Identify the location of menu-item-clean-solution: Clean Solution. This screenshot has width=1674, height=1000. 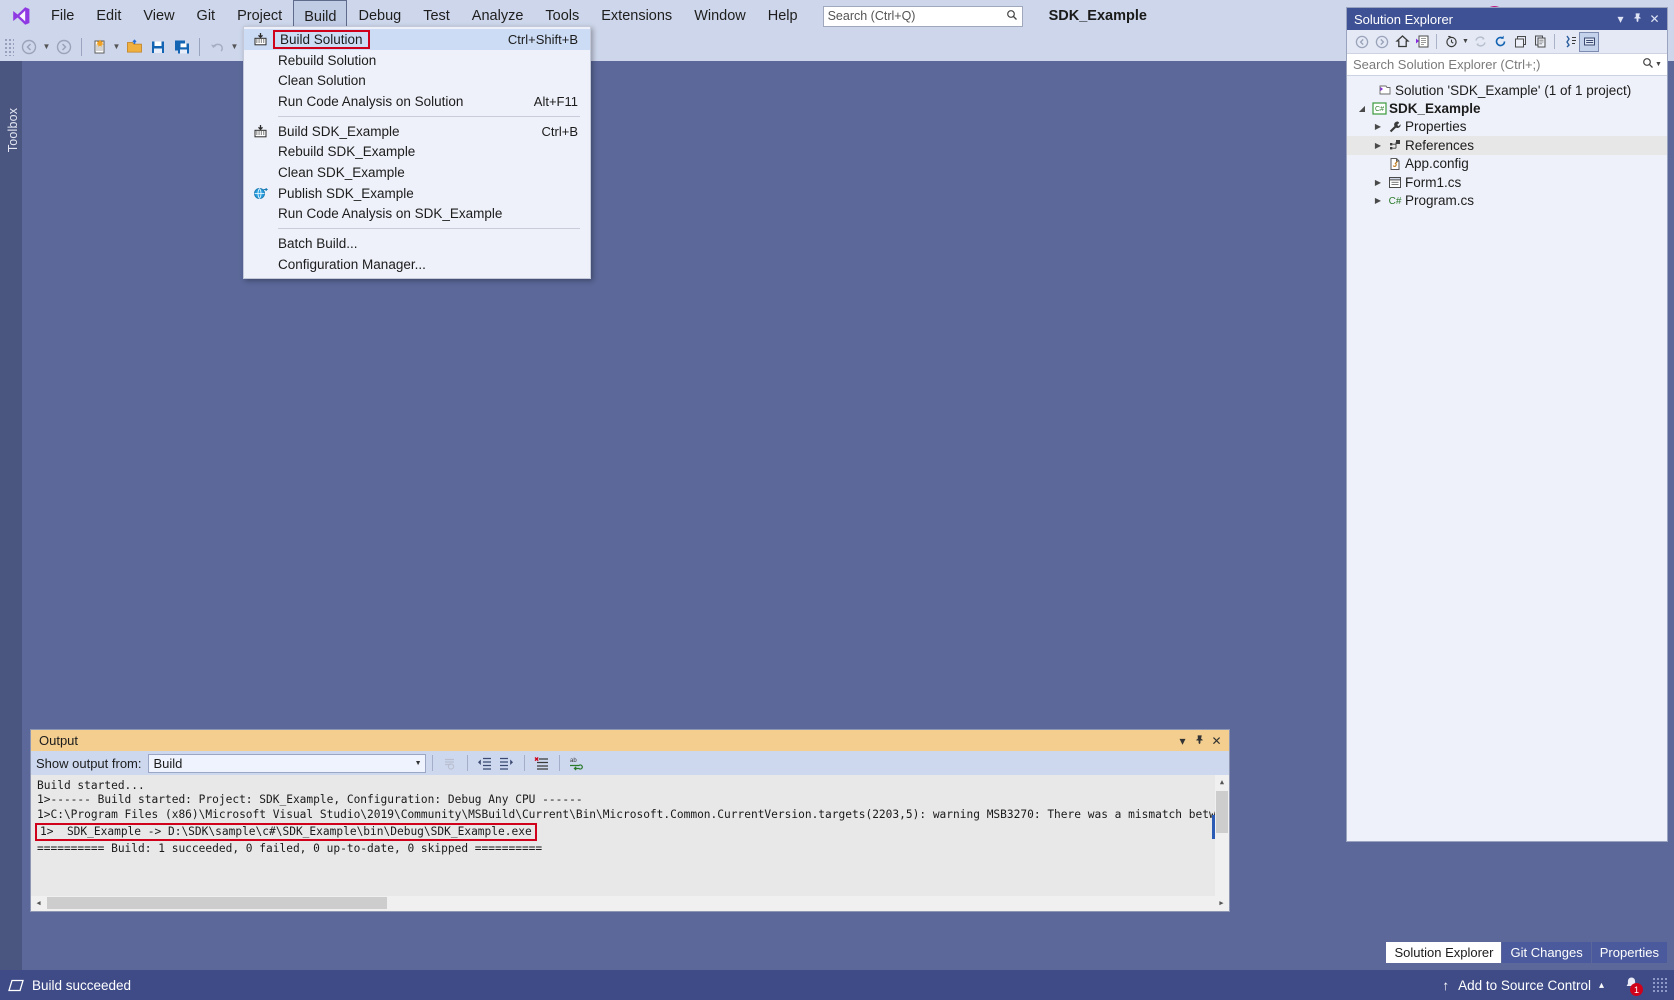
(417, 80).